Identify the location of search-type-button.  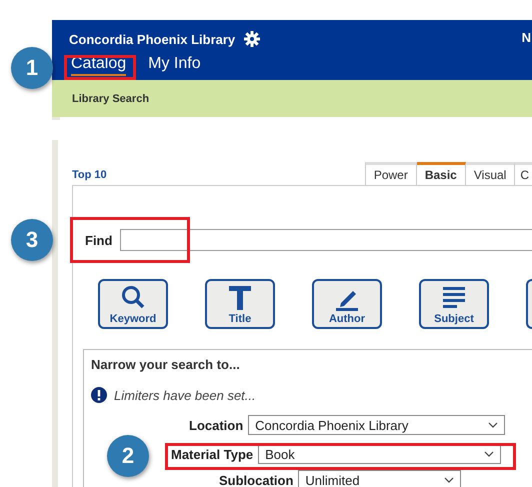
(529, 304).